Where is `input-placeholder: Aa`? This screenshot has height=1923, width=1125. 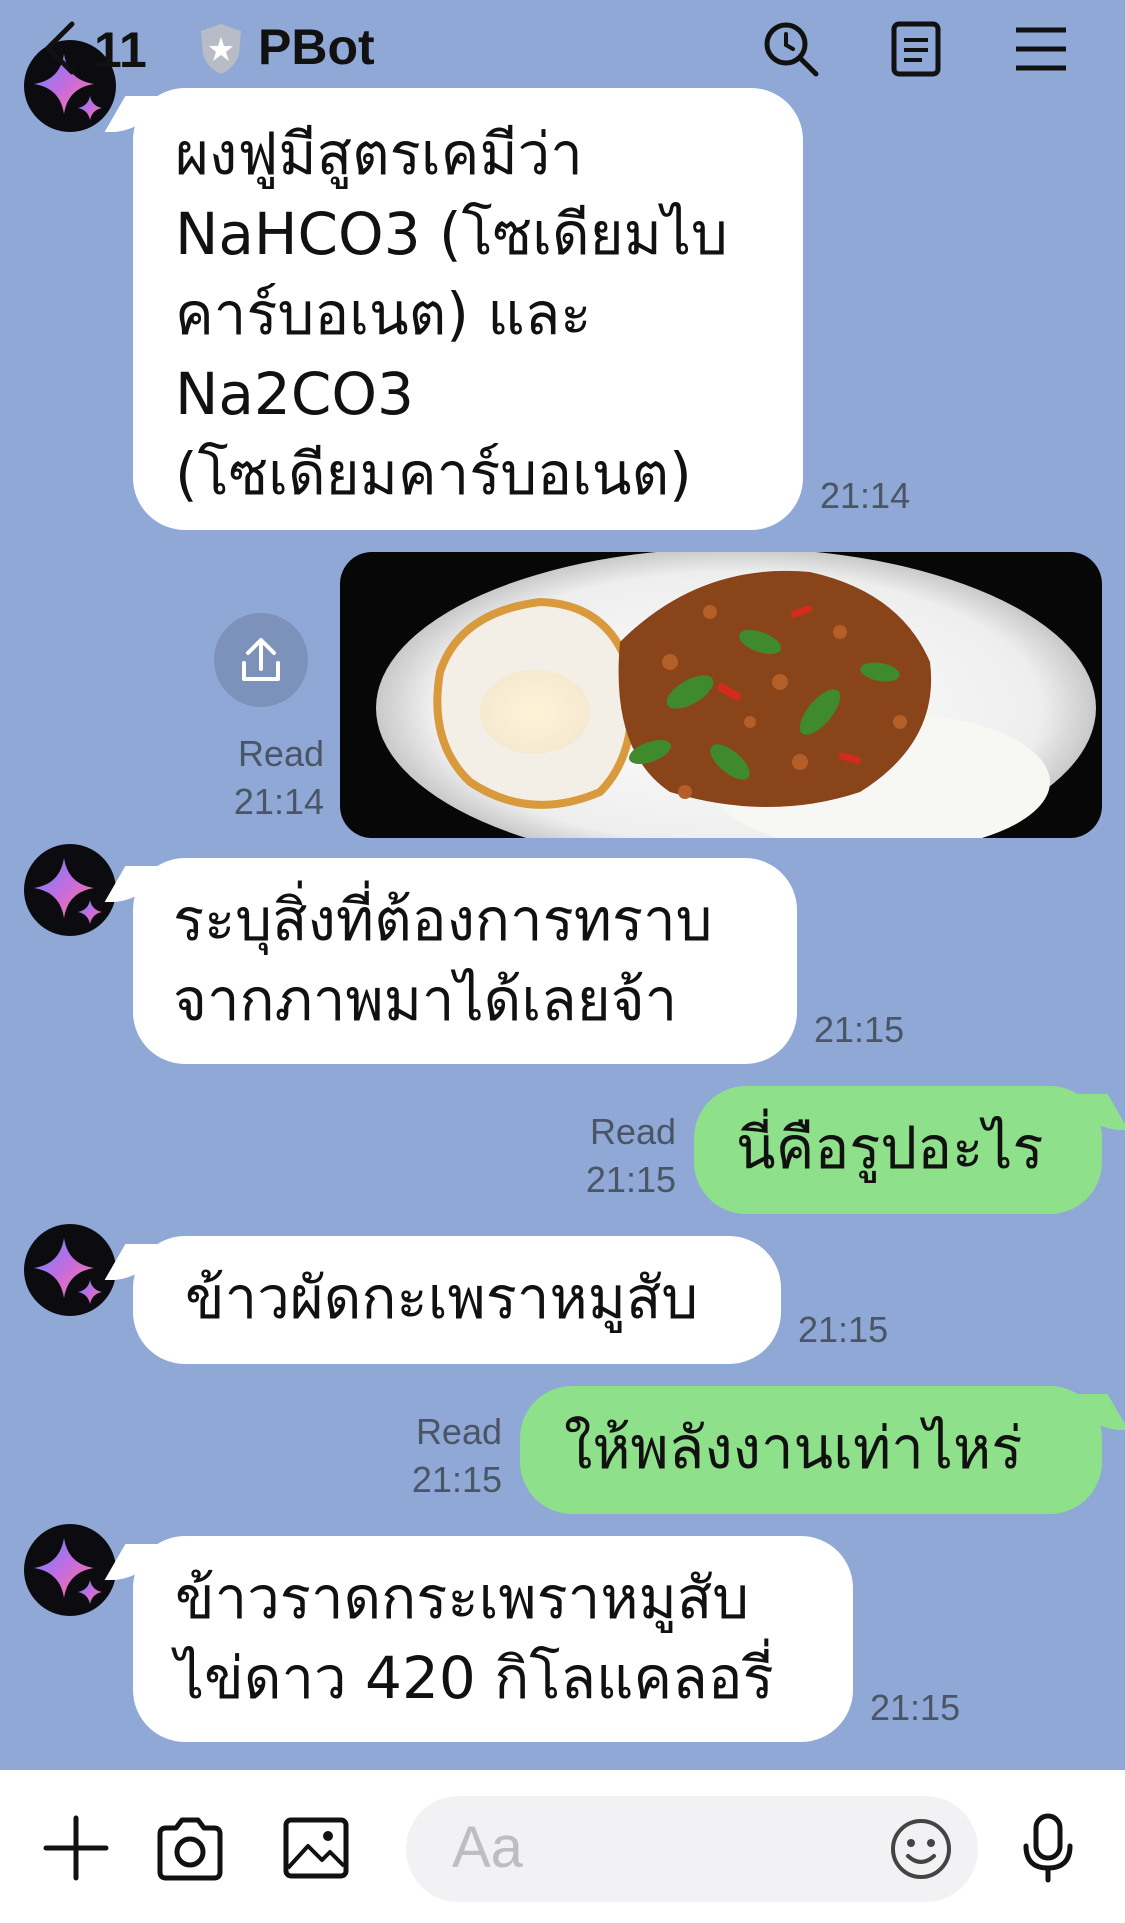
input-placeholder: Aa is located at coordinates (487, 1847).